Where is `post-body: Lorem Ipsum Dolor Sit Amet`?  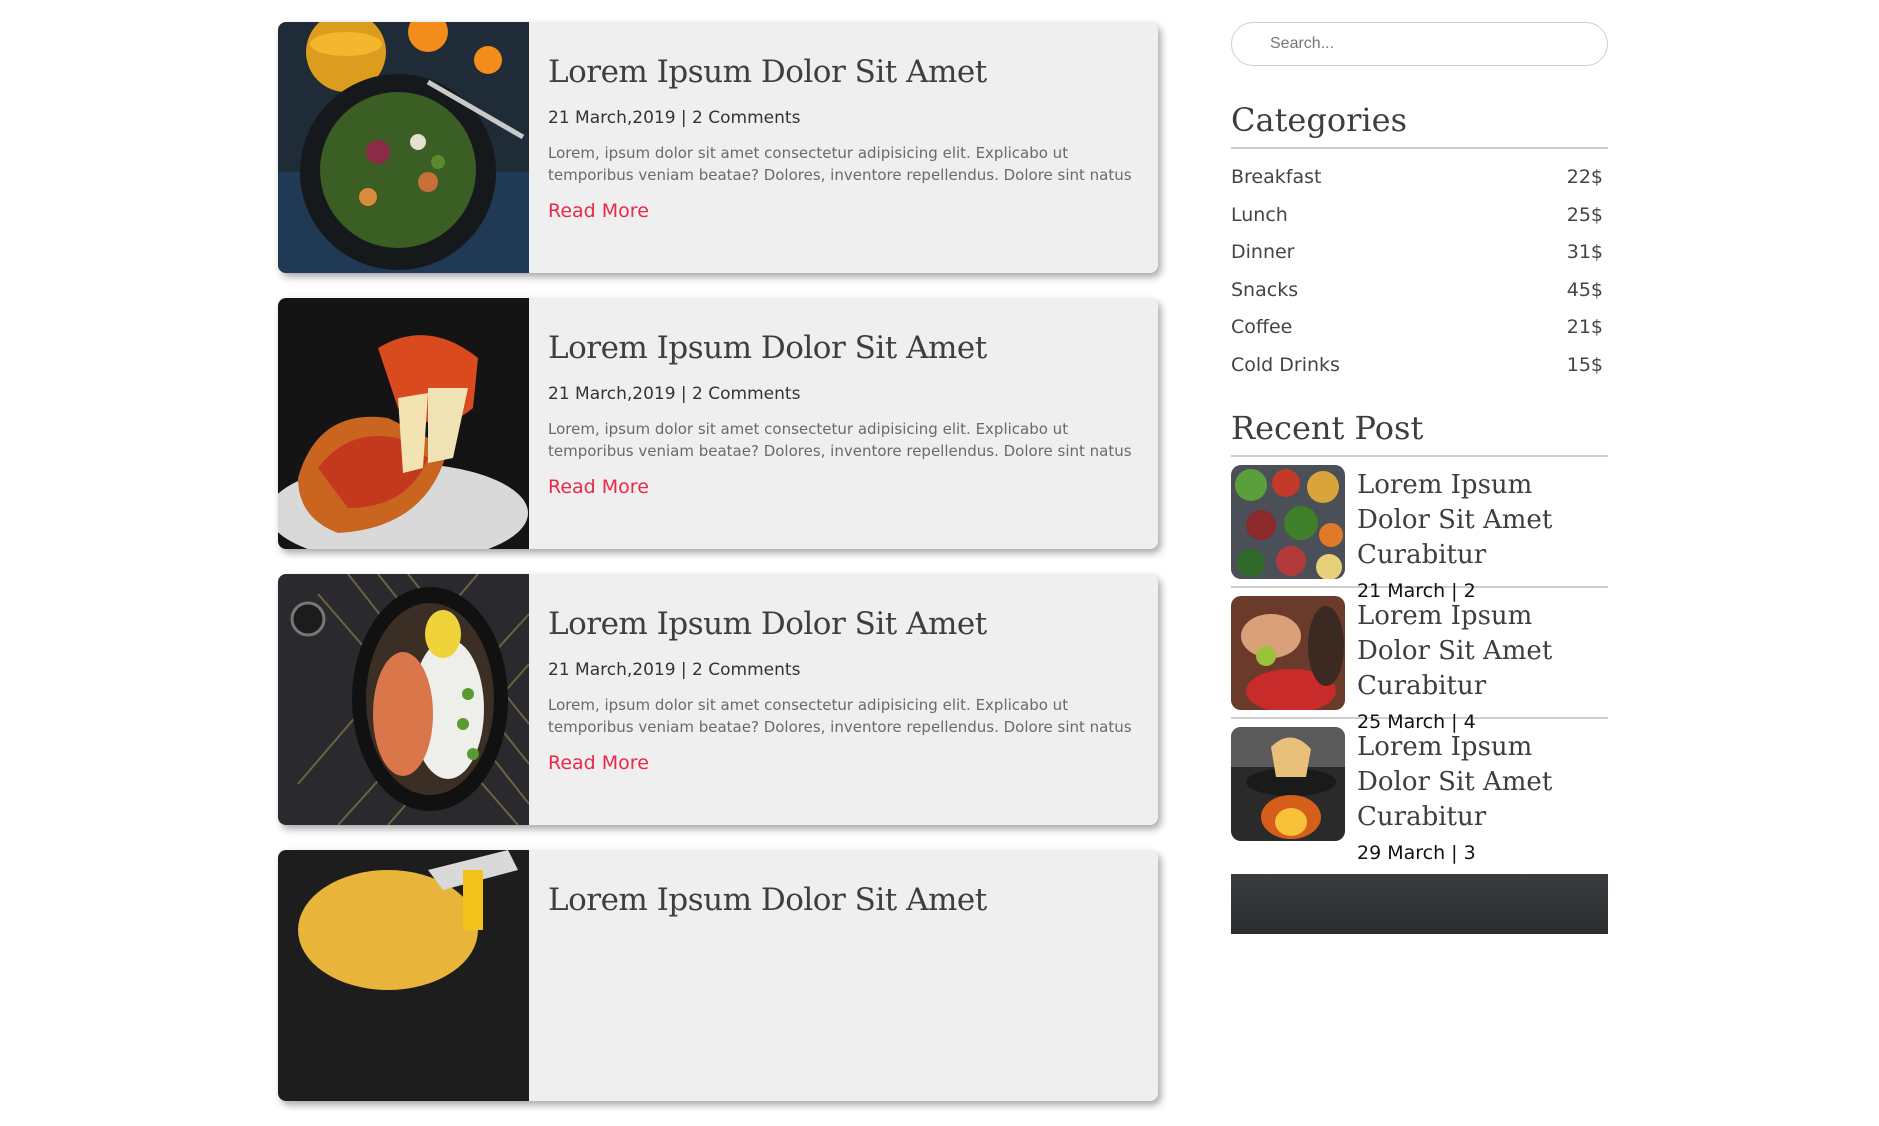 post-body: Lorem Ipsum Dolor Sit Amet is located at coordinates (841, 900).